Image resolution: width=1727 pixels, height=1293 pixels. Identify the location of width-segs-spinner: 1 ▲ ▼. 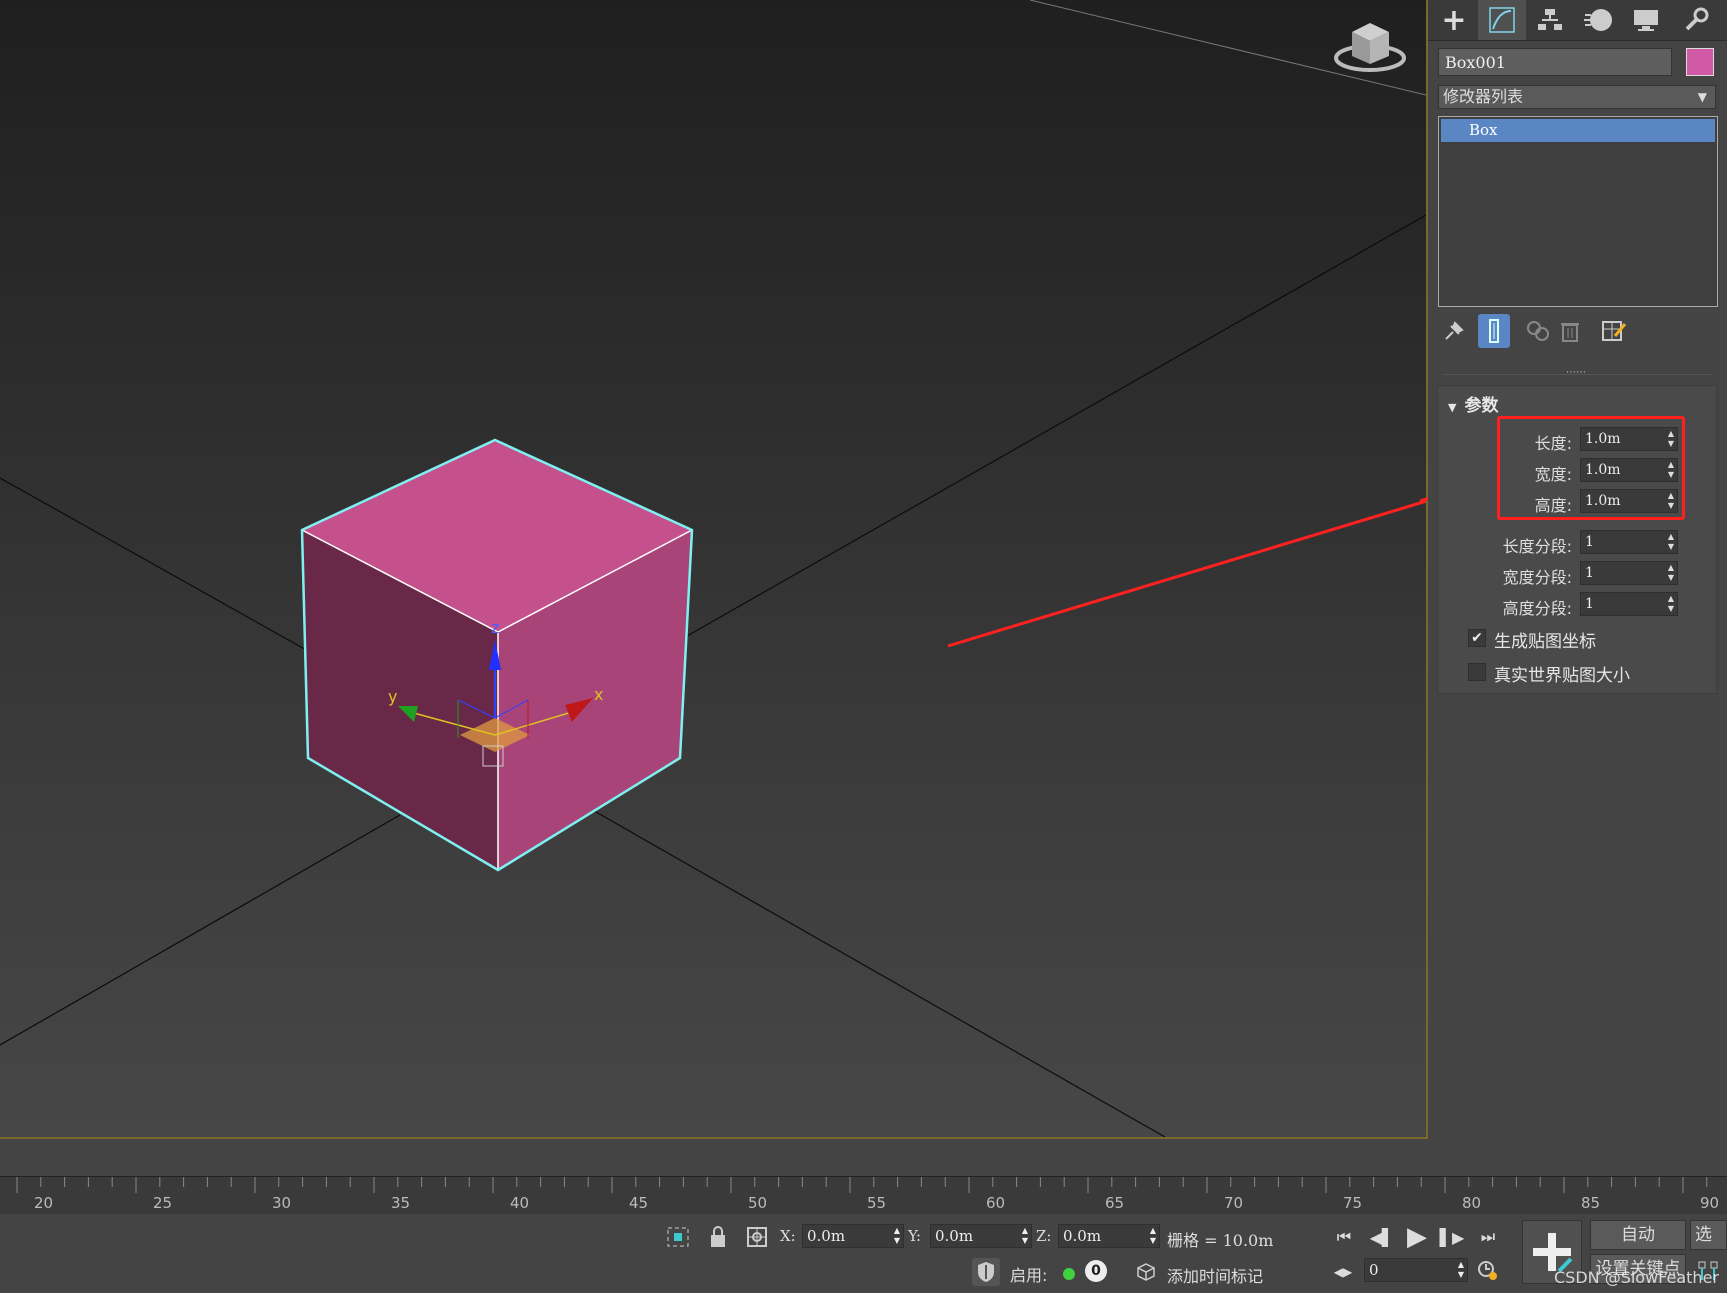
(1629, 573).